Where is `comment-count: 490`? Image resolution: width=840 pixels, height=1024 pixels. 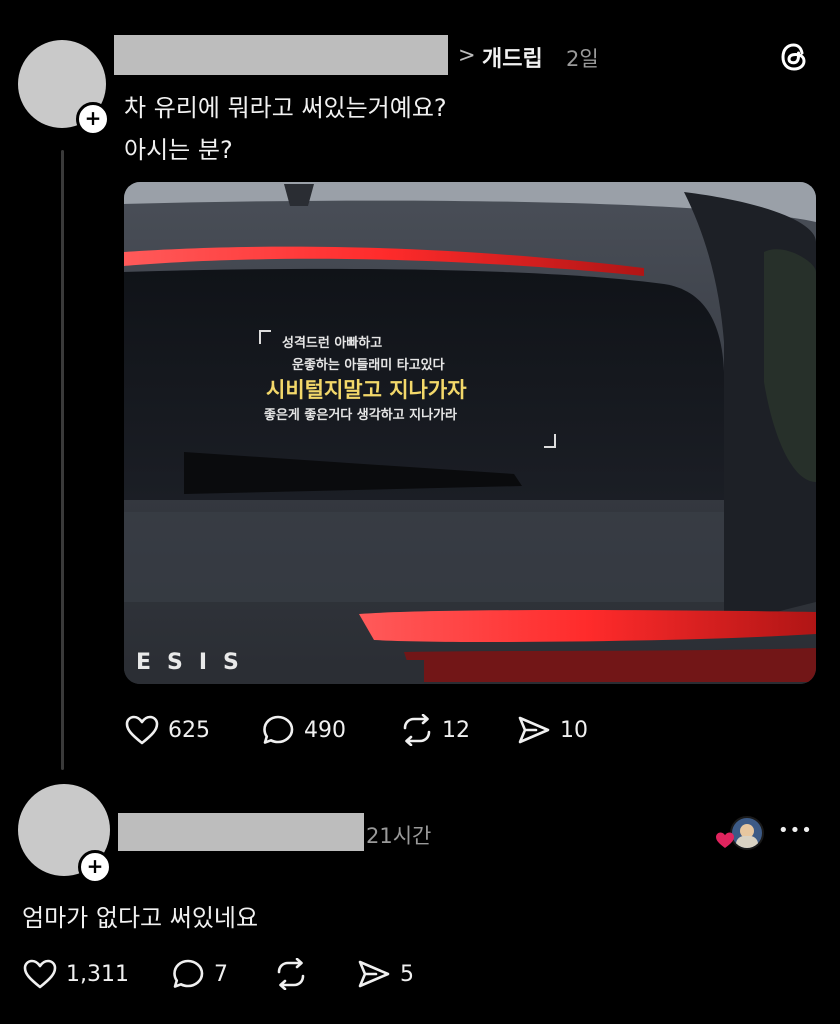
comment-count: 490 is located at coordinates (325, 730).